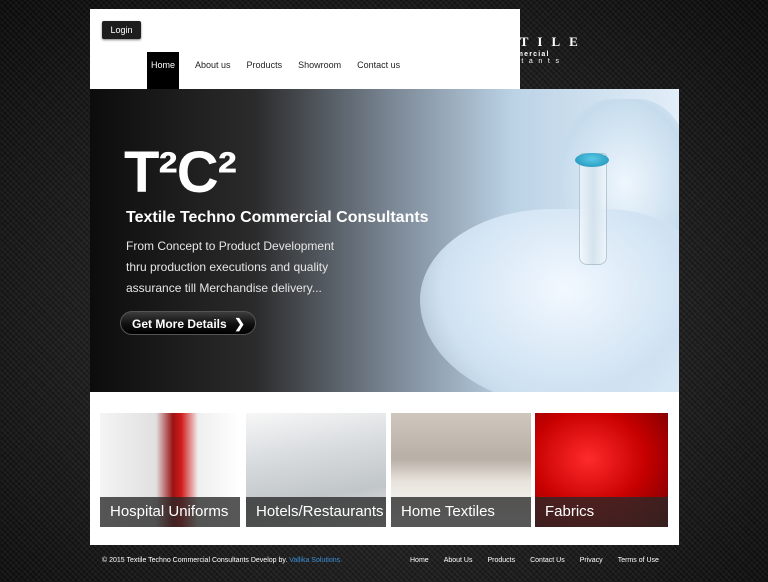 This screenshot has height=582, width=768. I want to click on hero-title: T²C², so click(180, 172).